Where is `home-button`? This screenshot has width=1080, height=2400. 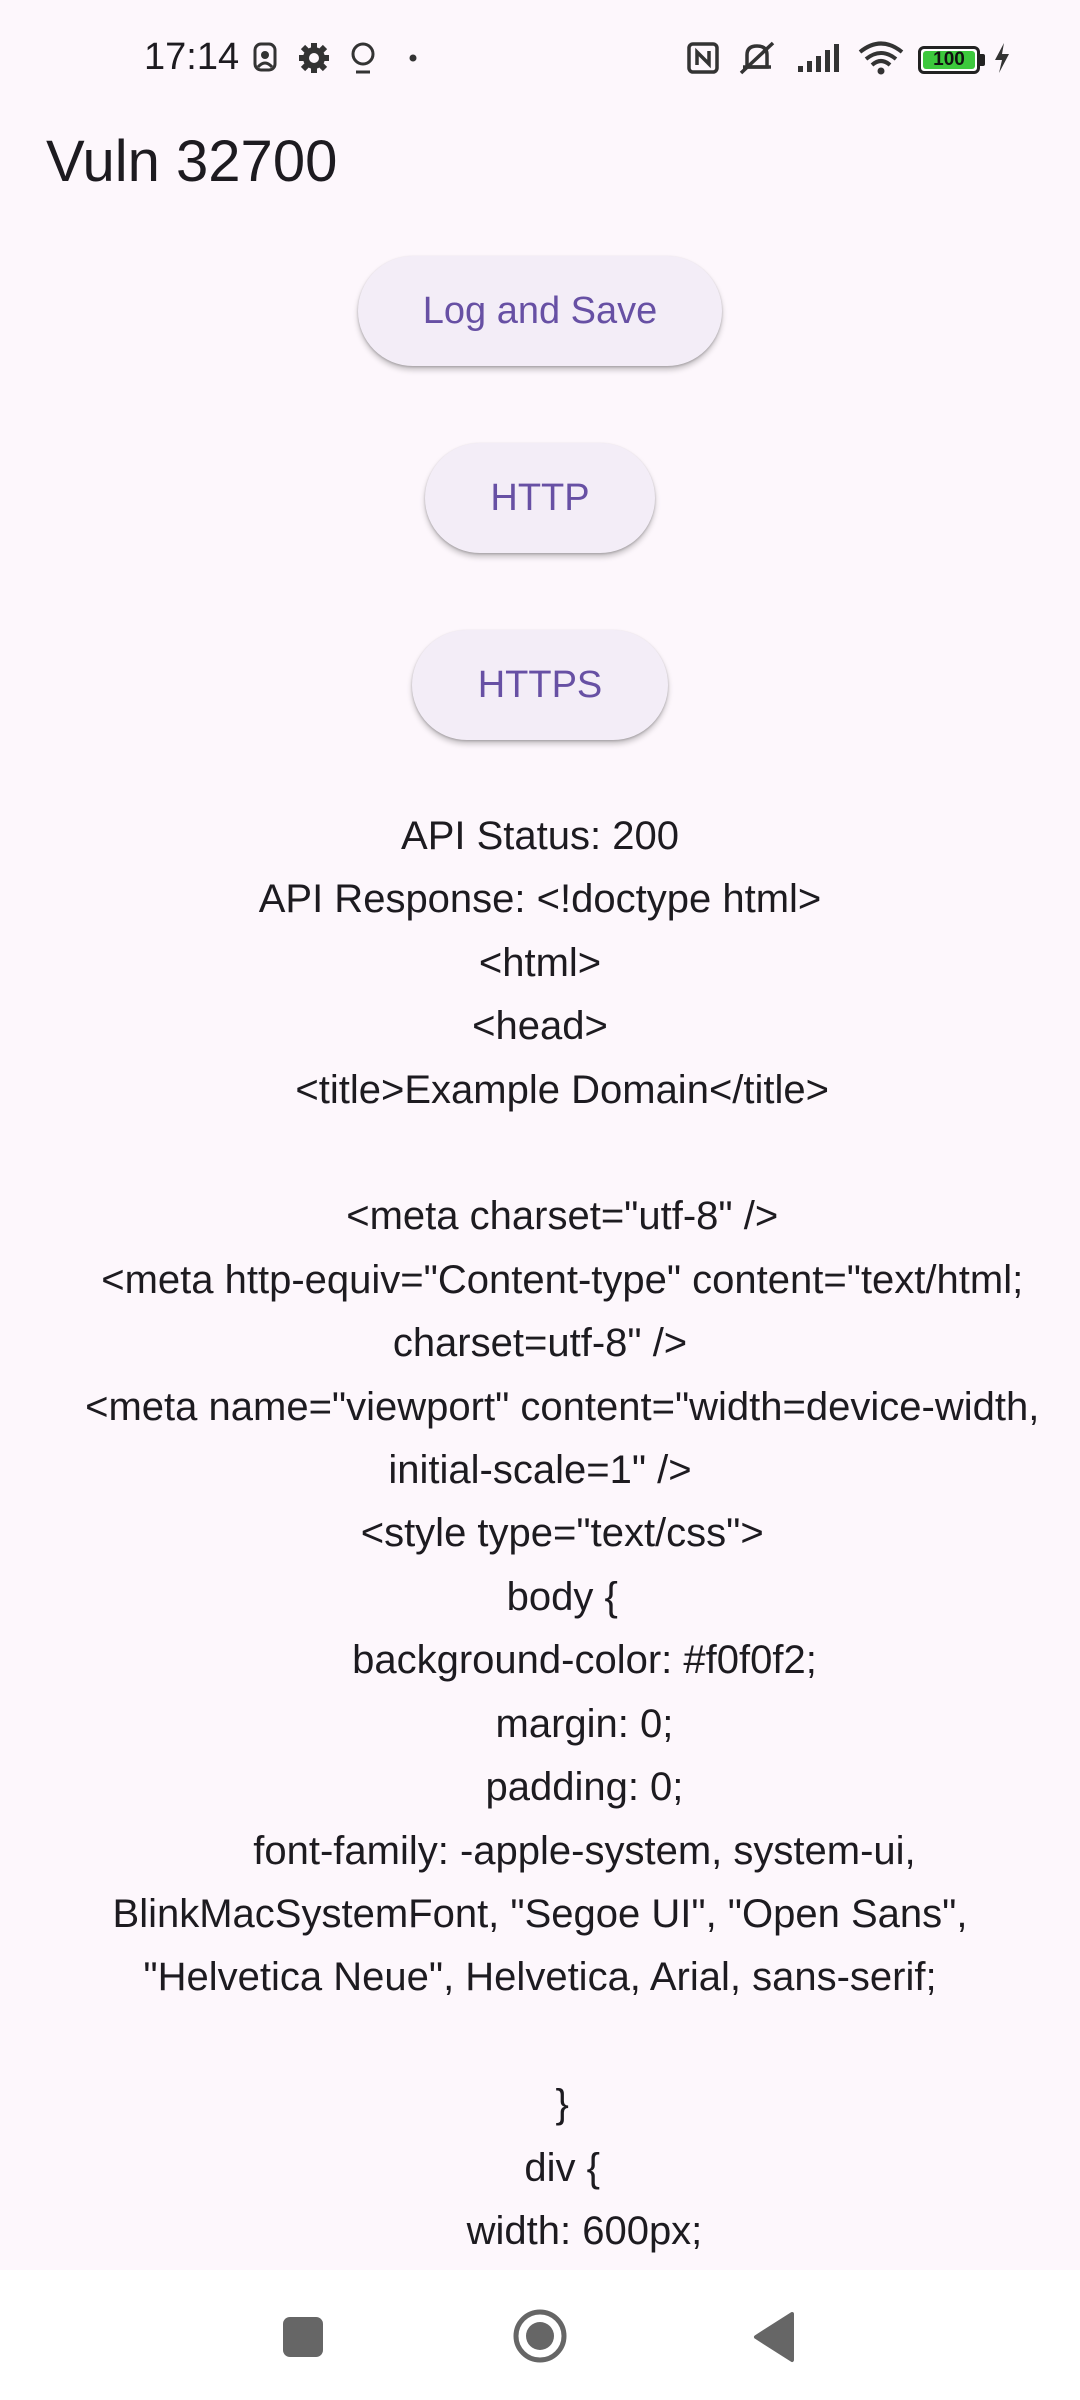 home-button is located at coordinates (540, 2336).